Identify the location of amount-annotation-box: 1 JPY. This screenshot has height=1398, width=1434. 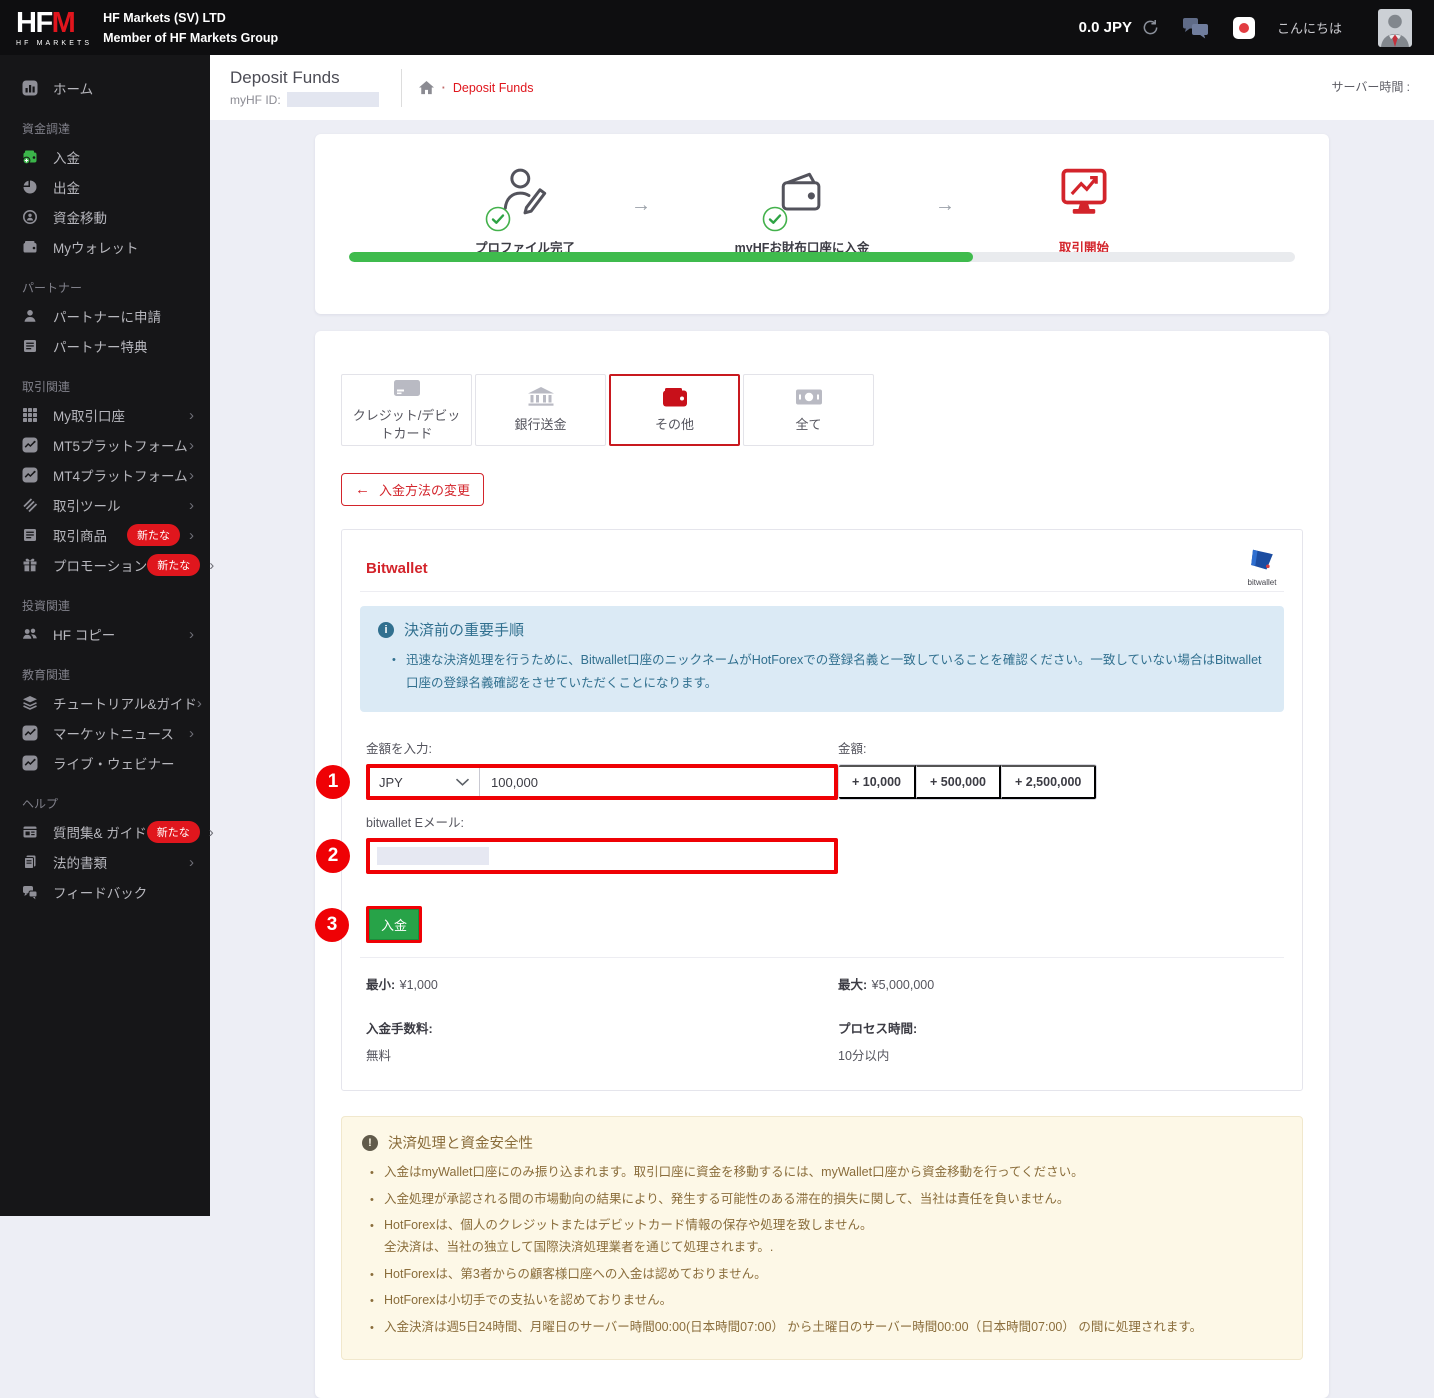
(577, 782).